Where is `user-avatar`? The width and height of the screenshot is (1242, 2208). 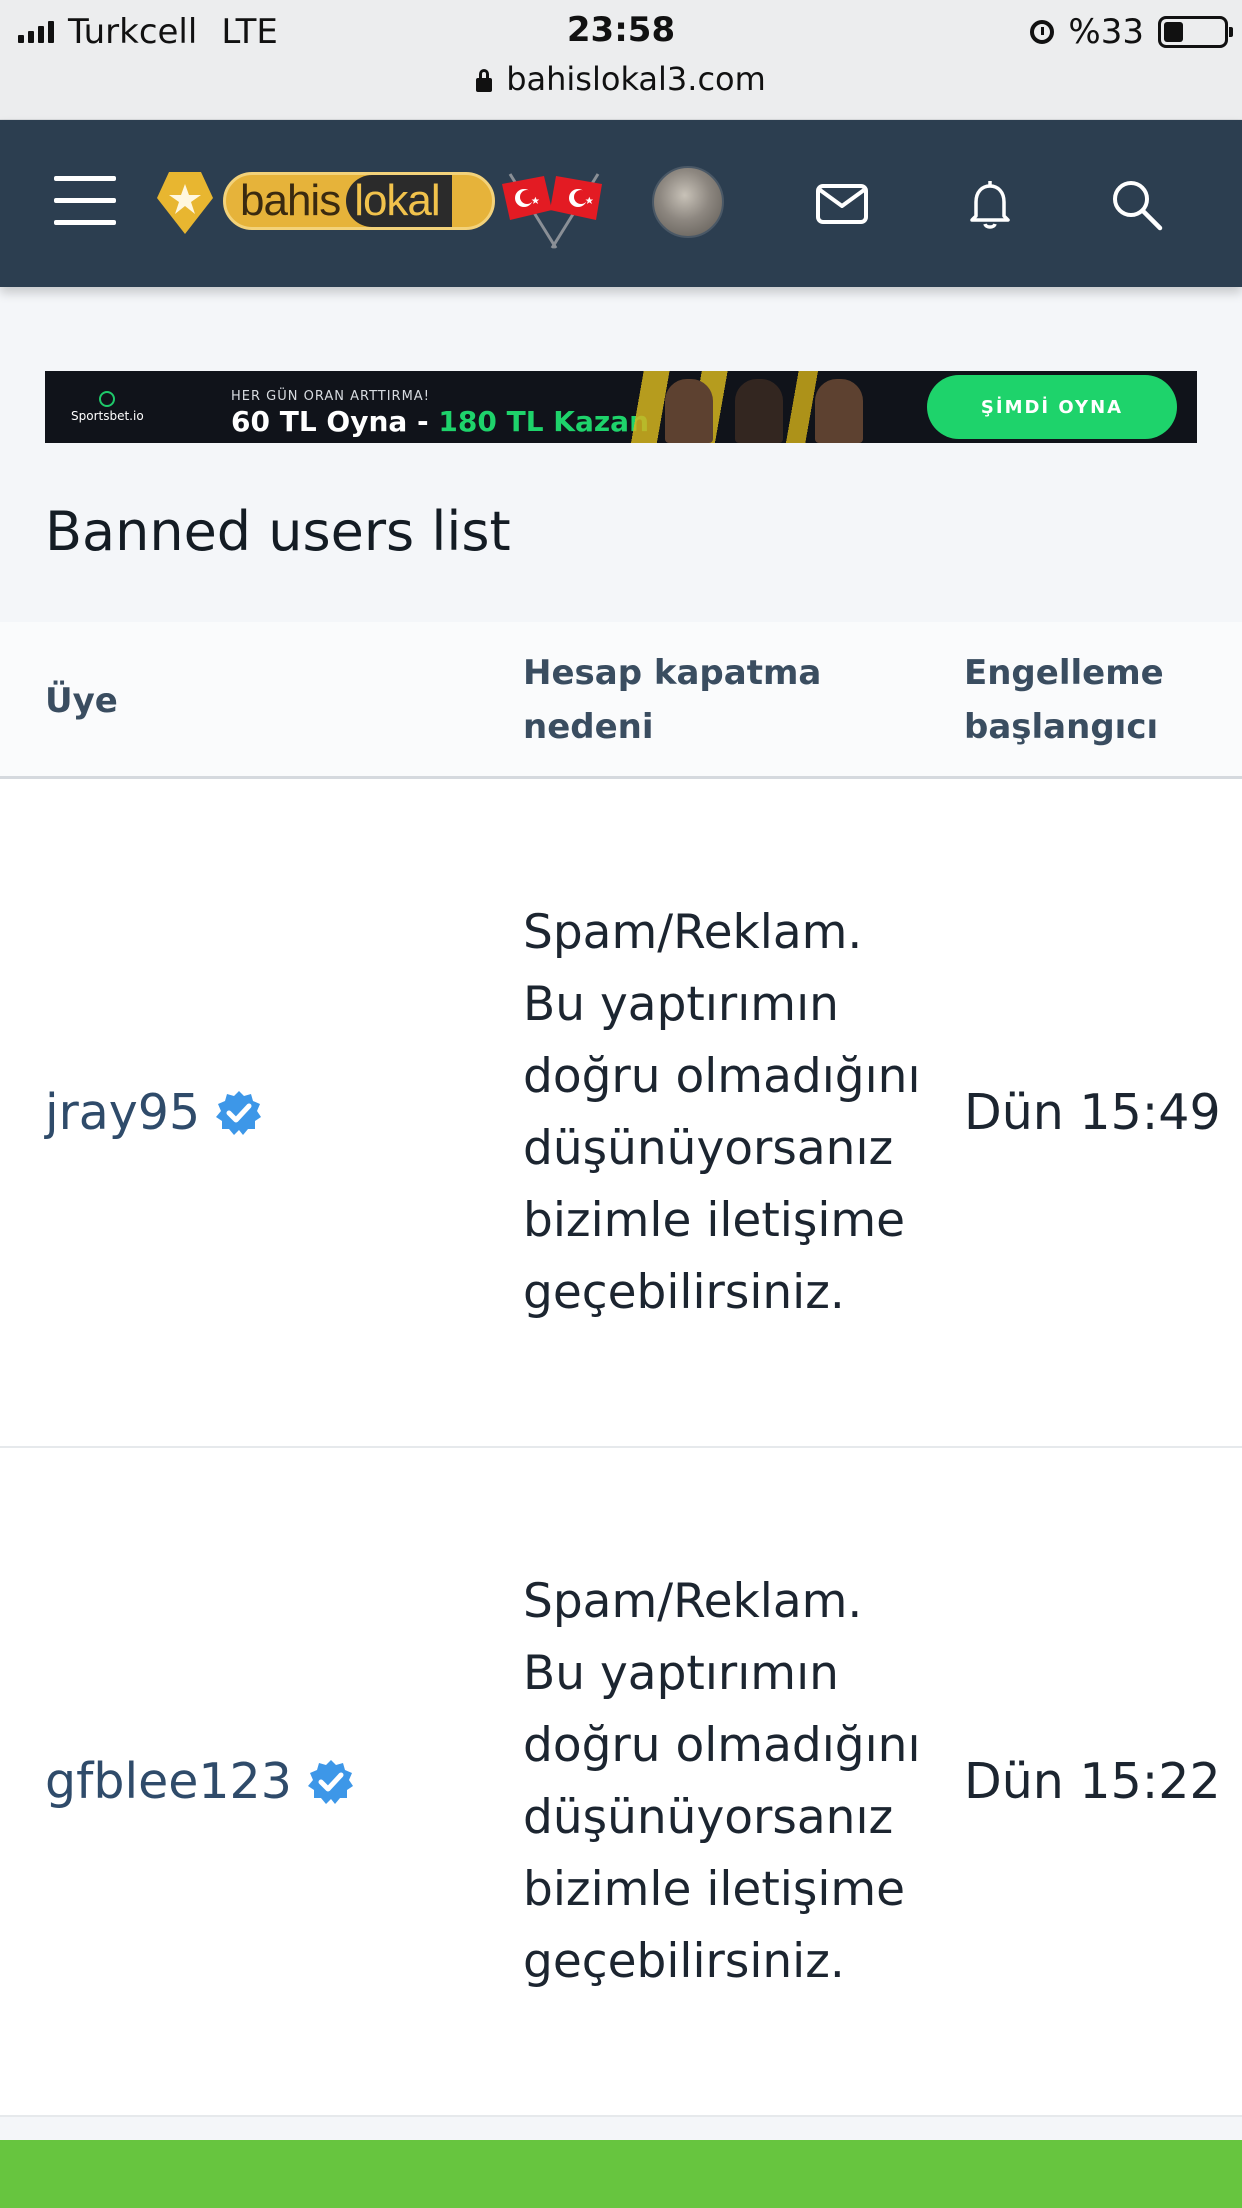
user-avatar is located at coordinates (688, 202).